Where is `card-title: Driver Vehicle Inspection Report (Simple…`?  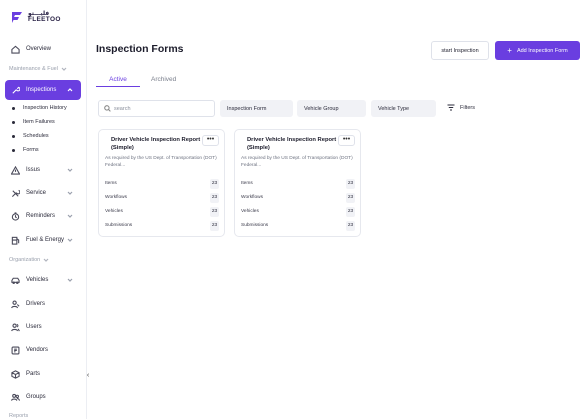 card-title: Driver Vehicle Inspection Report (Simple… is located at coordinates (156, 144).